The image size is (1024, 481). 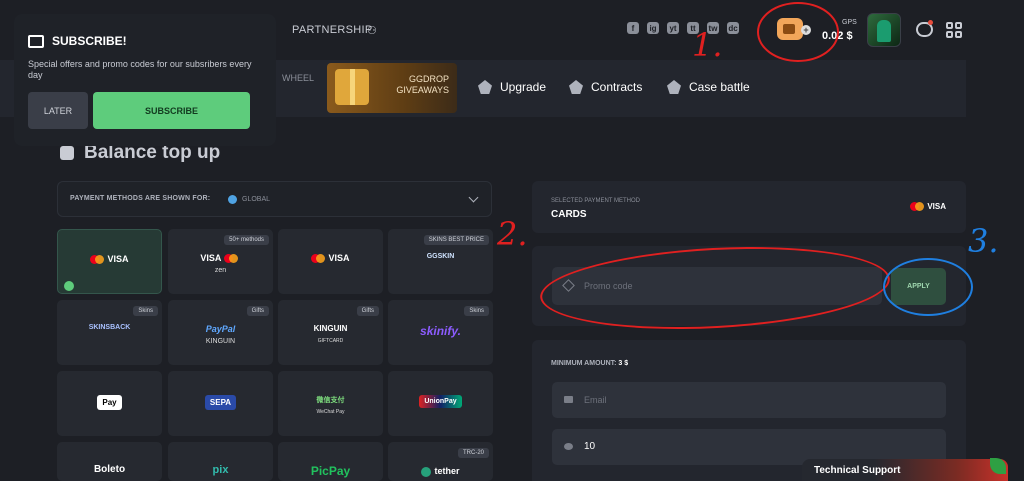 I want to click on tile-tag: Gifts, so click(x=367, y=311).